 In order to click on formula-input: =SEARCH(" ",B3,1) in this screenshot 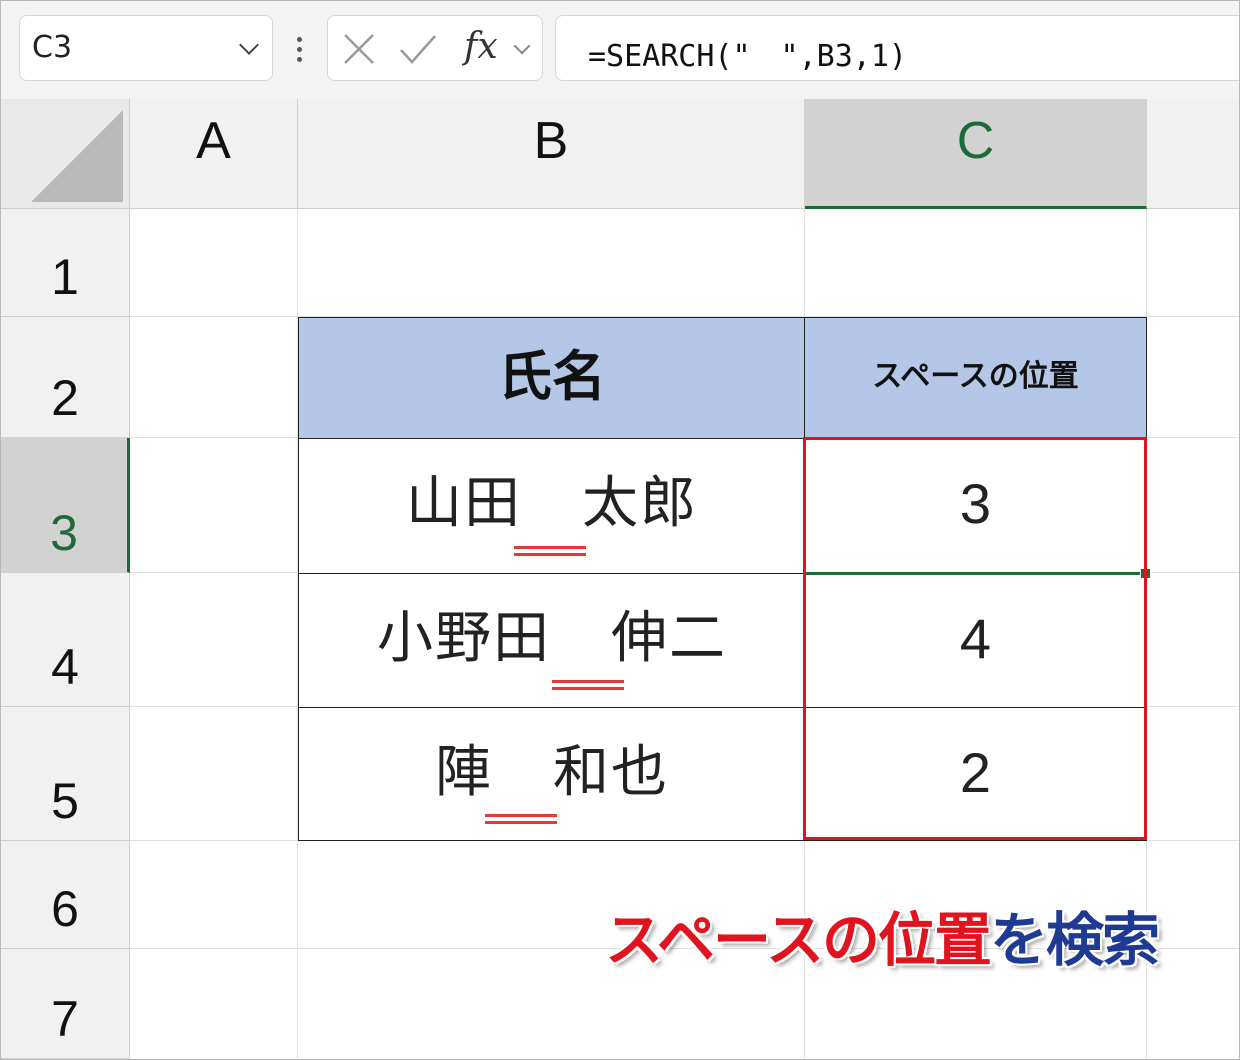, I will do `click(897, 48)`.